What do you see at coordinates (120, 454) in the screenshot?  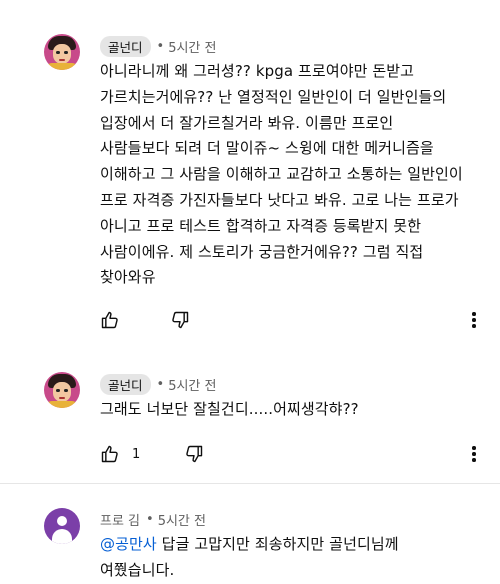 I see `like-button: 1` at bounding box center [120, 454].